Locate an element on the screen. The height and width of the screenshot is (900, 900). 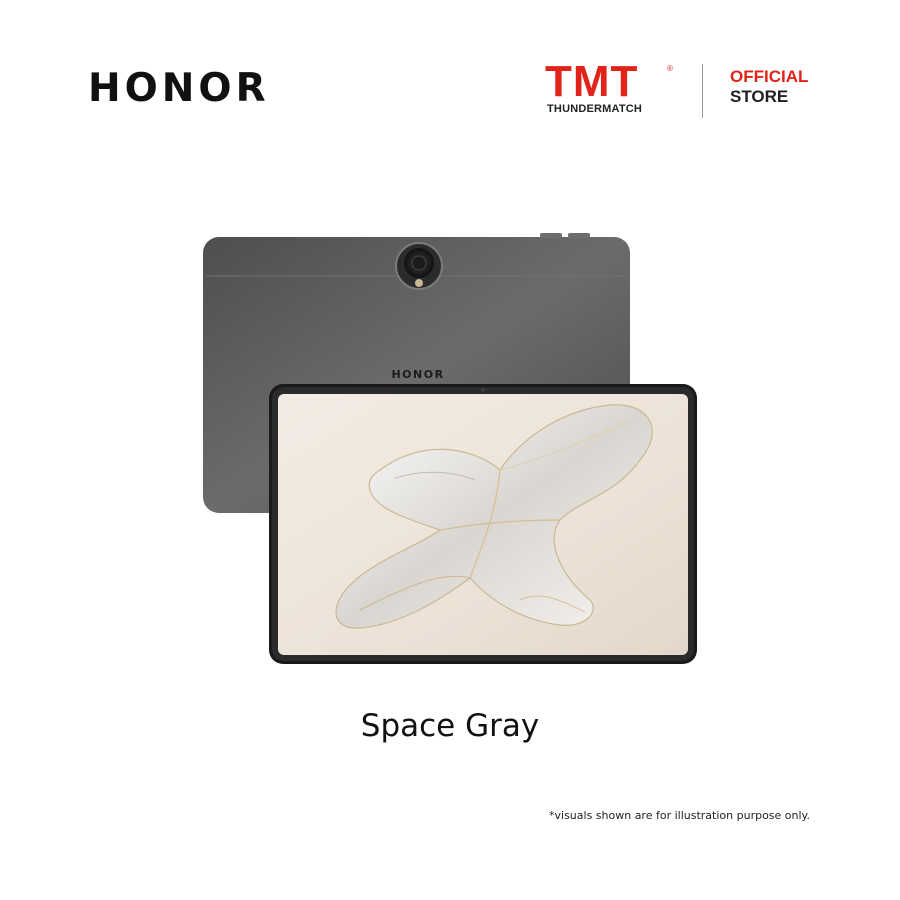
color-variant-label: Space Gray is located at coordinates (450, 726).